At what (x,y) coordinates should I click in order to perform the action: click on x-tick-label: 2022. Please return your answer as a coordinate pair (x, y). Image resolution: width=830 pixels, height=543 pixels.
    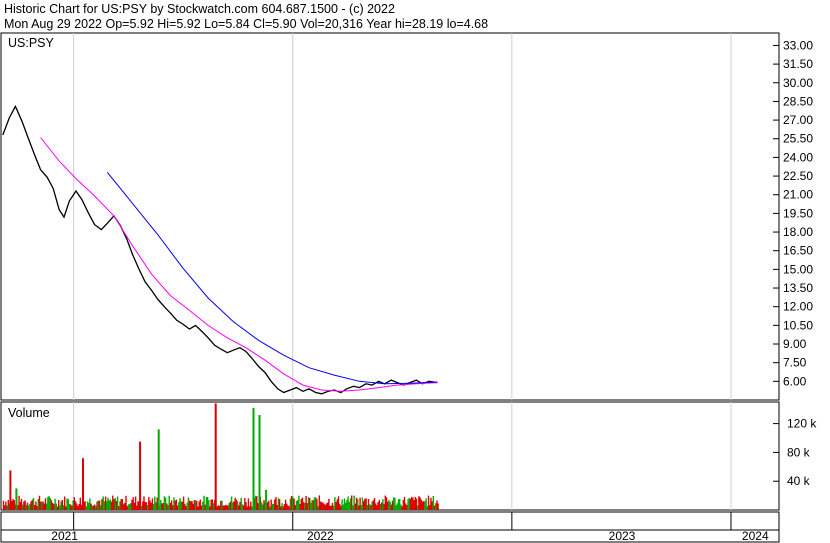
    Looking at the image, I should click on (320, 536).